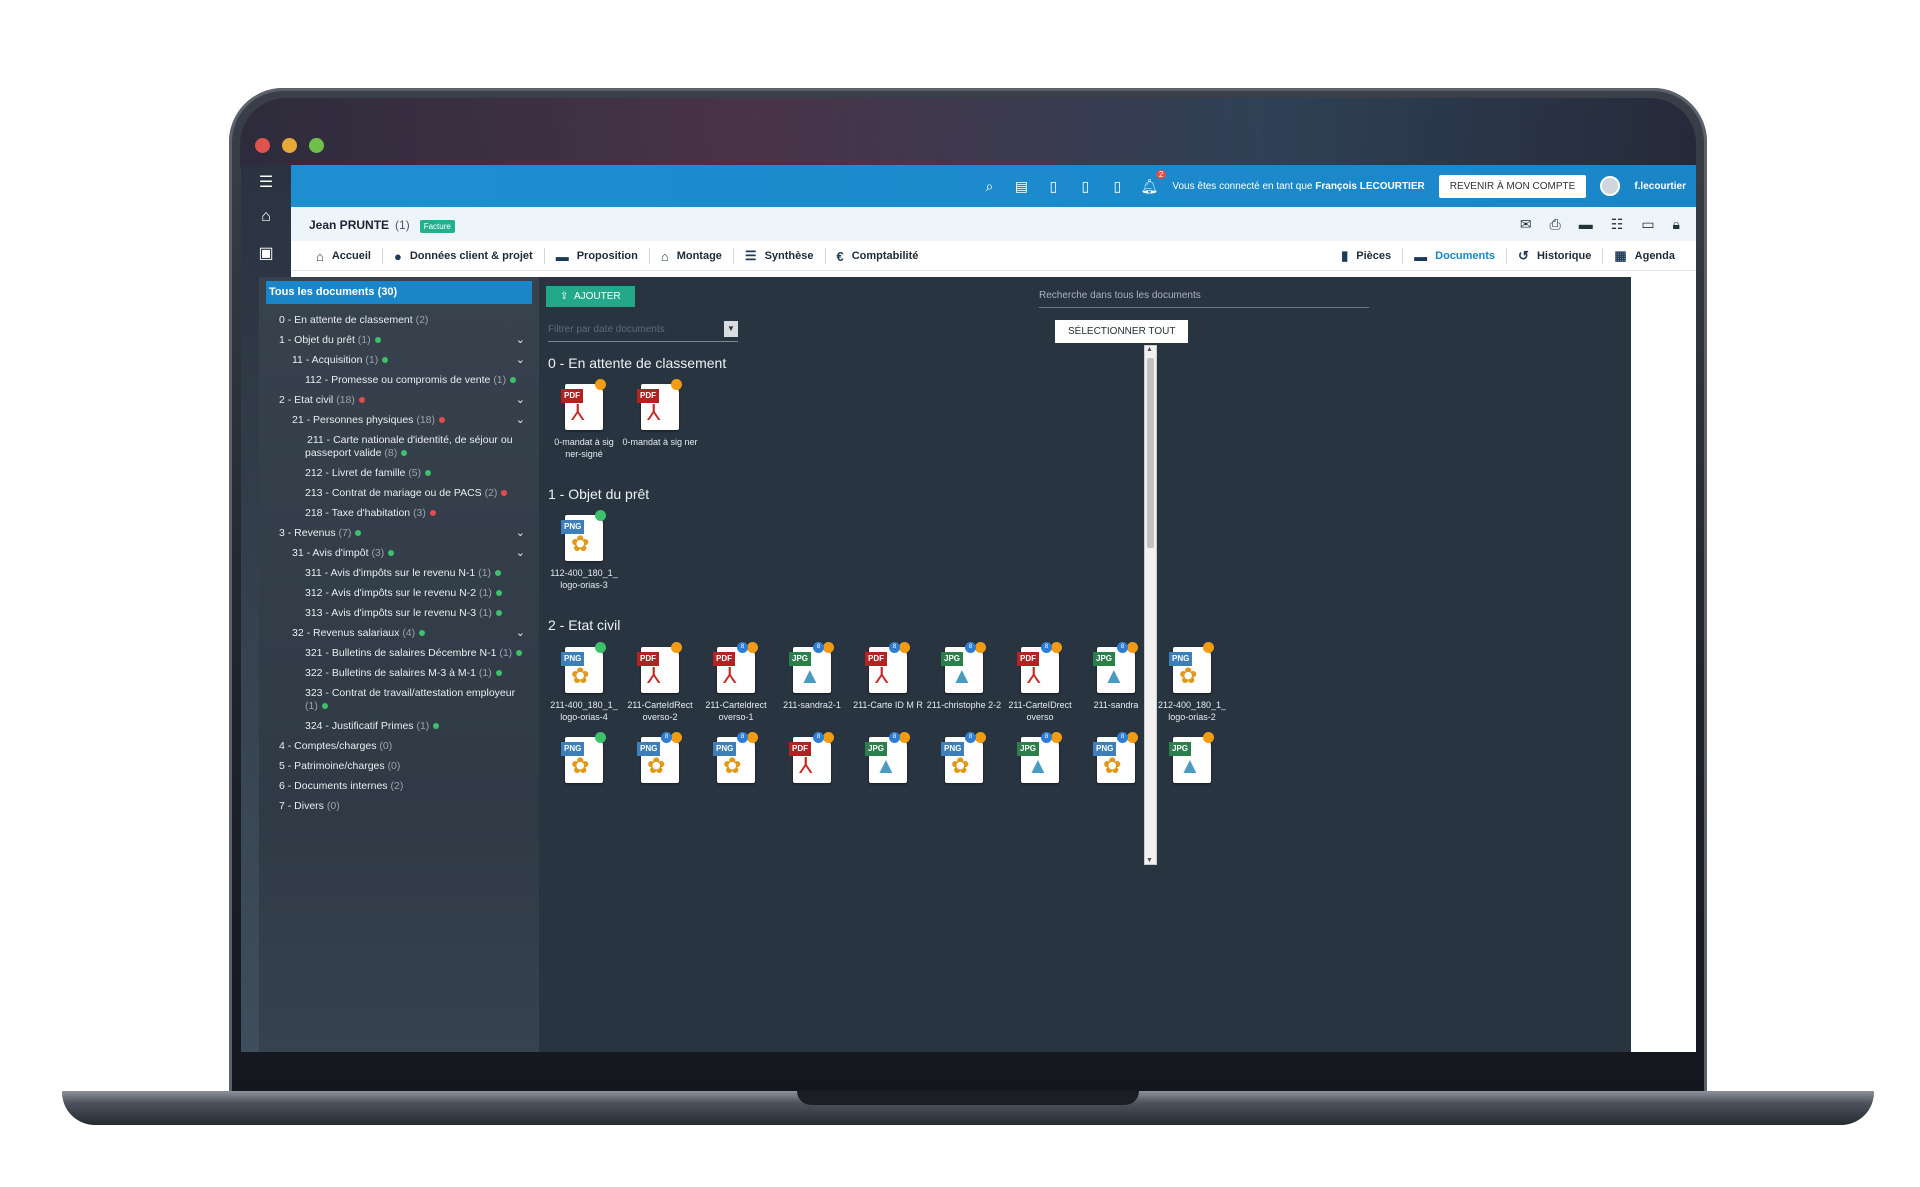  I want to click on calculator-icon: ▤, so click(1021, 186).